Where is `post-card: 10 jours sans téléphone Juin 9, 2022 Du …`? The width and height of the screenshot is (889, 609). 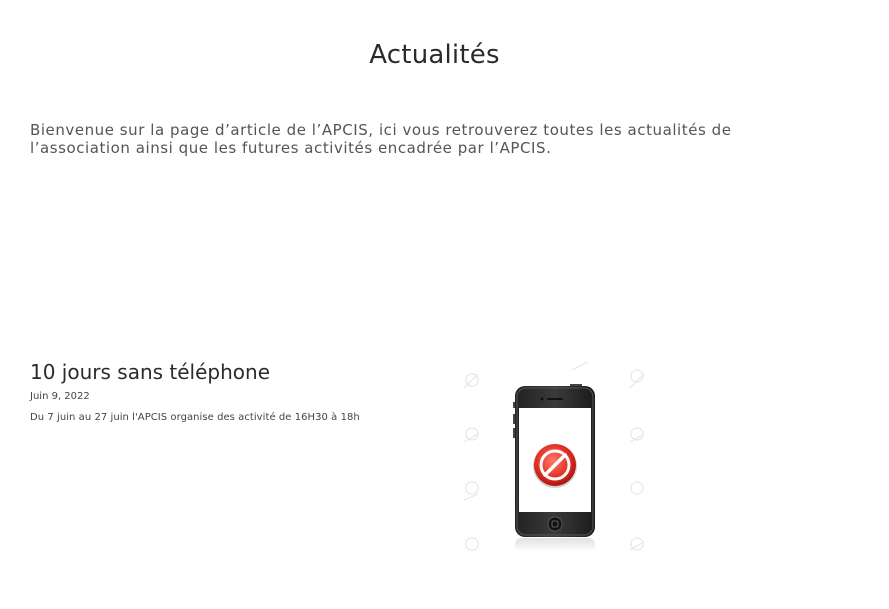
post-card: 10 jours sans téléphone Juin 9, 2022 Du … is located at coordinates (240, 390).